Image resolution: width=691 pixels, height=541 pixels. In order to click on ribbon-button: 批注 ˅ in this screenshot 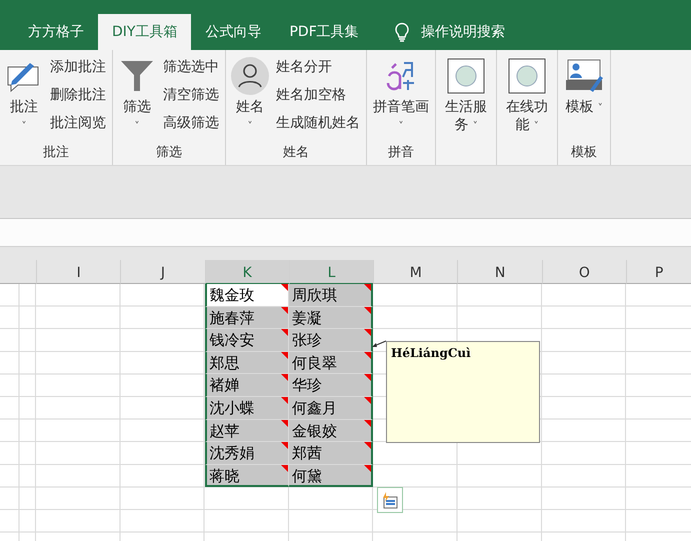, I will do `click(24, 98)`.